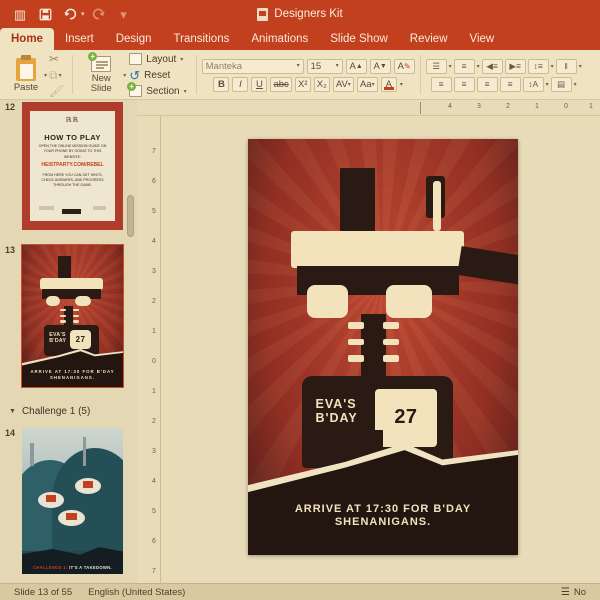 This screenshot has width=600, height=600. What do you see at coordinates (533, 84) in the screenshot?
I see `text-direction-button: ↕A` at bounding box center [533, 84].